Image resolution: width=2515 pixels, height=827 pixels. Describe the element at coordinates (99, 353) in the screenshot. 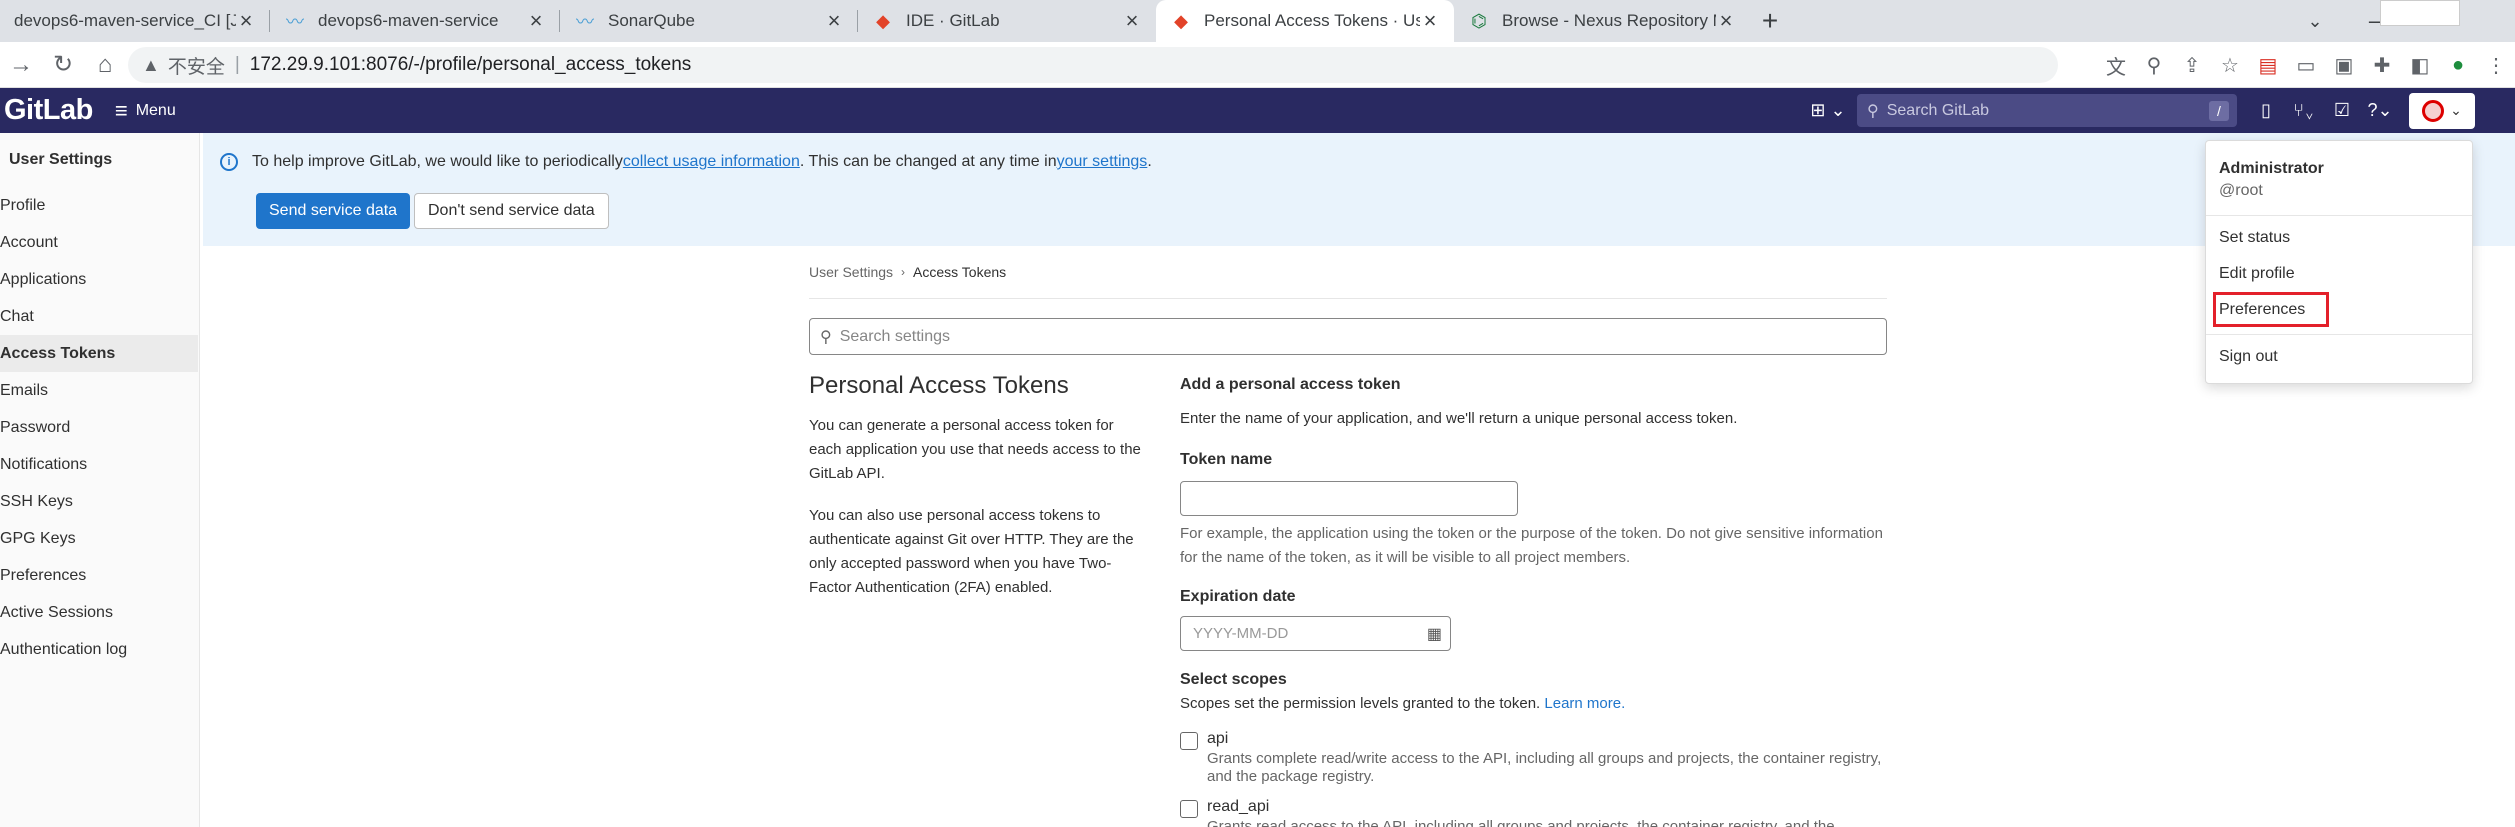

I see `sidebar-item-access-tokens: Access Tokens` at that location.